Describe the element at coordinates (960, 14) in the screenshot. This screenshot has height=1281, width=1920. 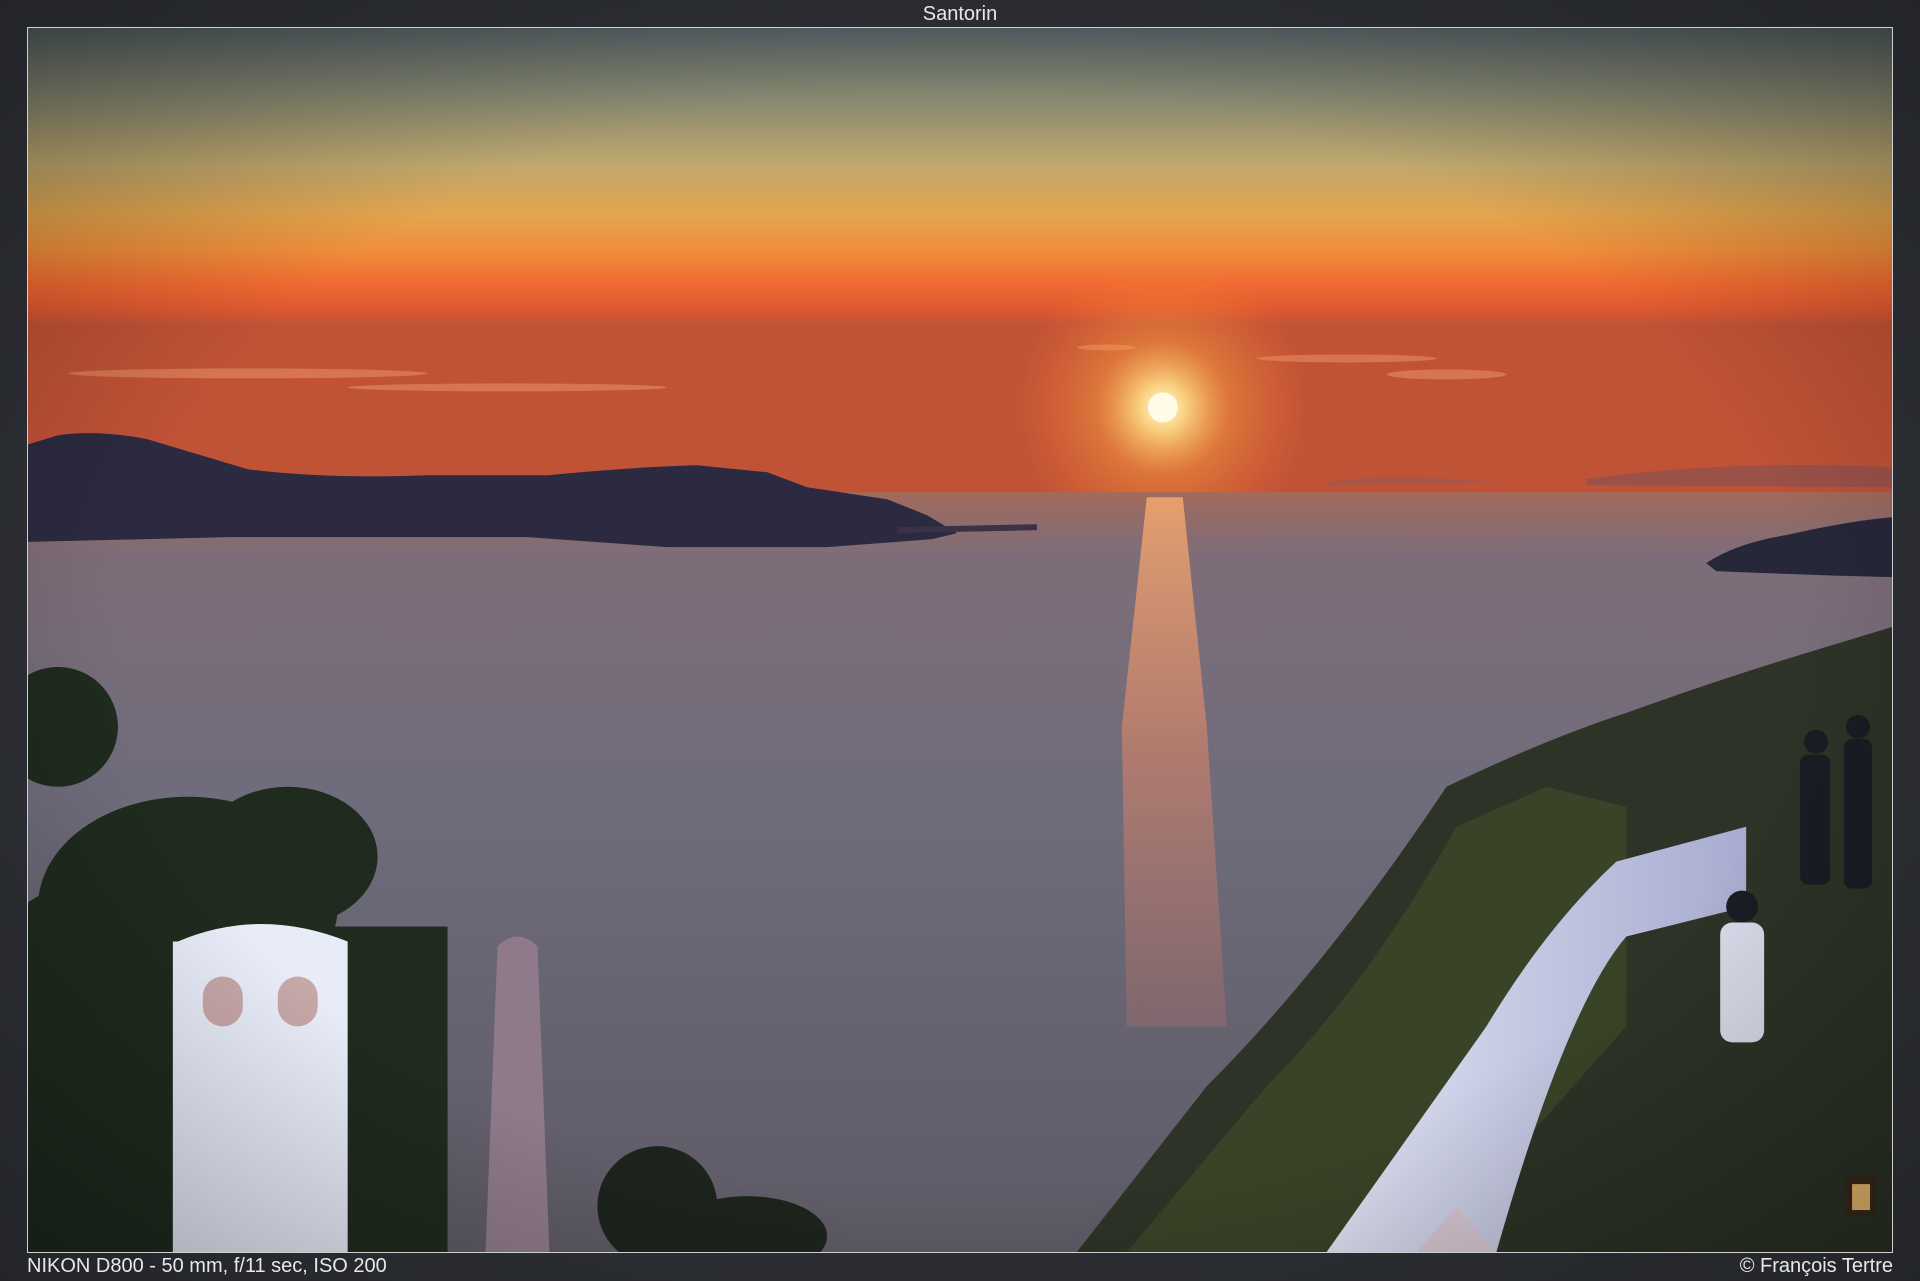
I see `photo-title: Santorin` at that location.